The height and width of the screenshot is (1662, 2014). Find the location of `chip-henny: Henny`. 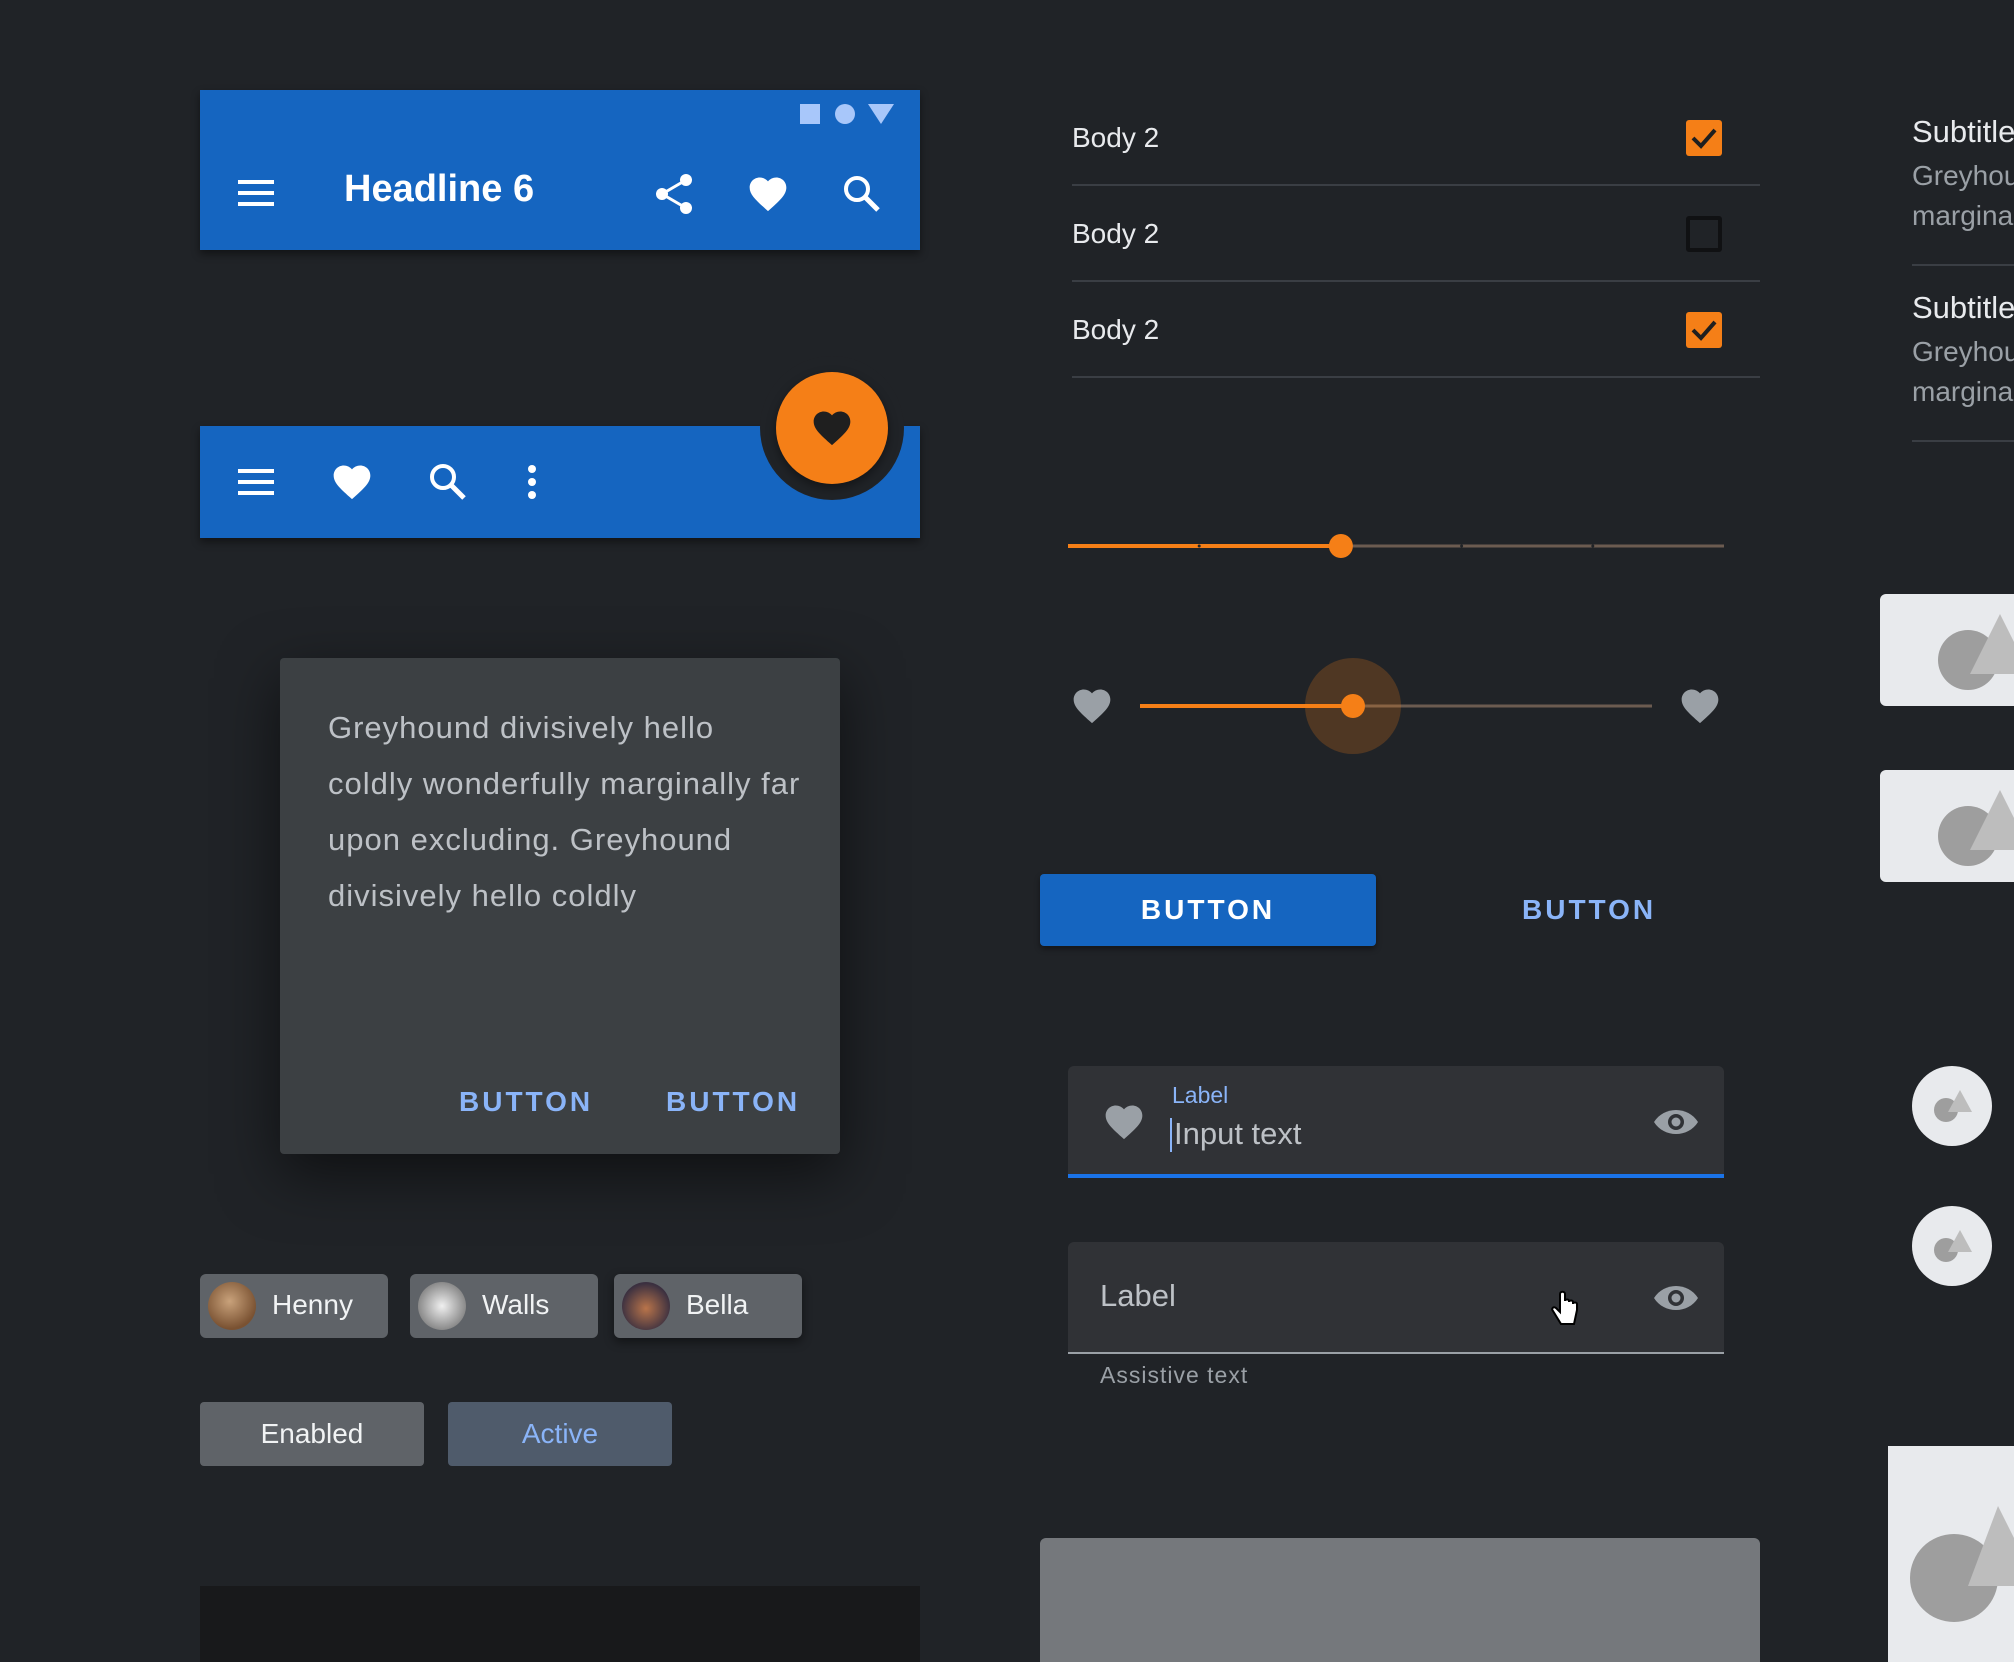

chip-henny: Henny is located at coordinates (294, 1306).